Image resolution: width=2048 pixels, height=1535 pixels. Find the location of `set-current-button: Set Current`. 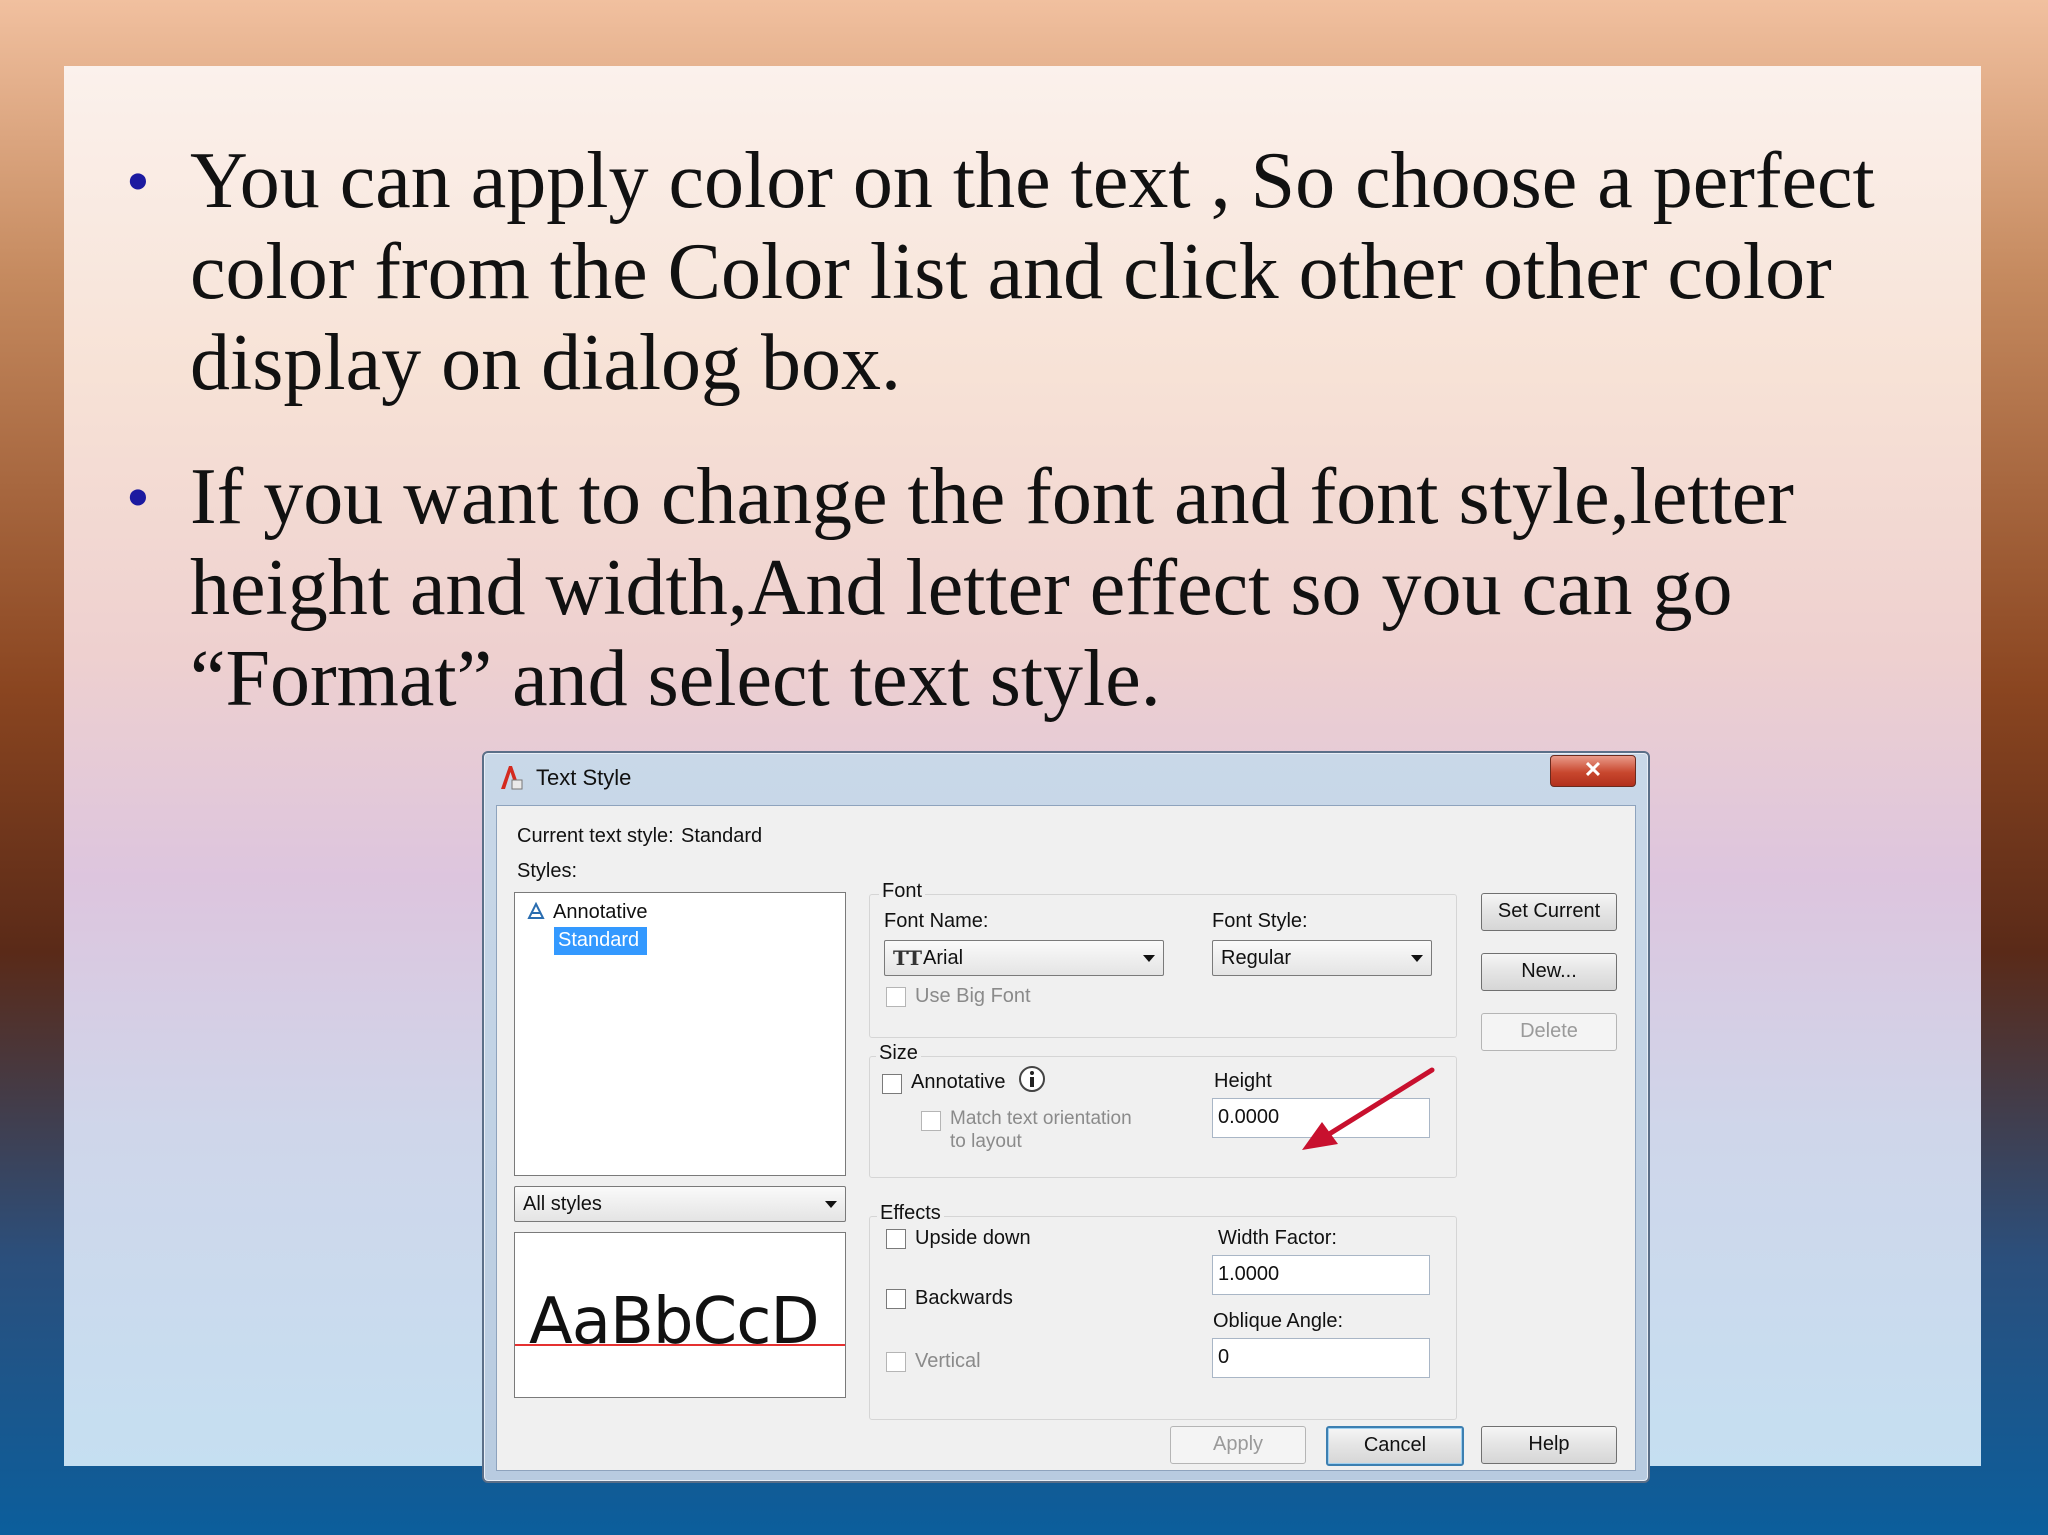

set-current-button: Set Current is located at coordinates (1549, 912).